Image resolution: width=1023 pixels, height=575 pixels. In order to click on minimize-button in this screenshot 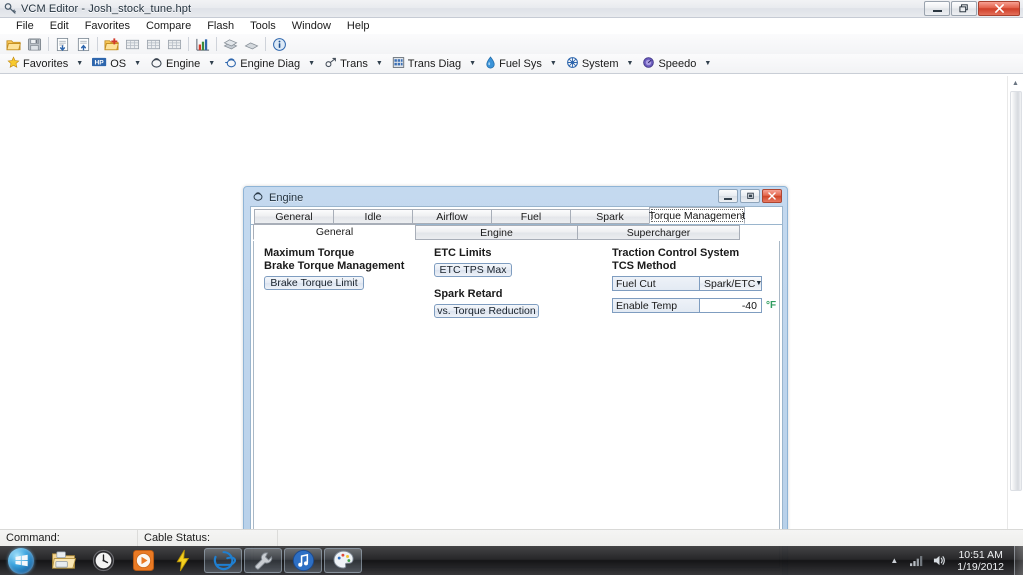, I will do `click(937, 8)`.